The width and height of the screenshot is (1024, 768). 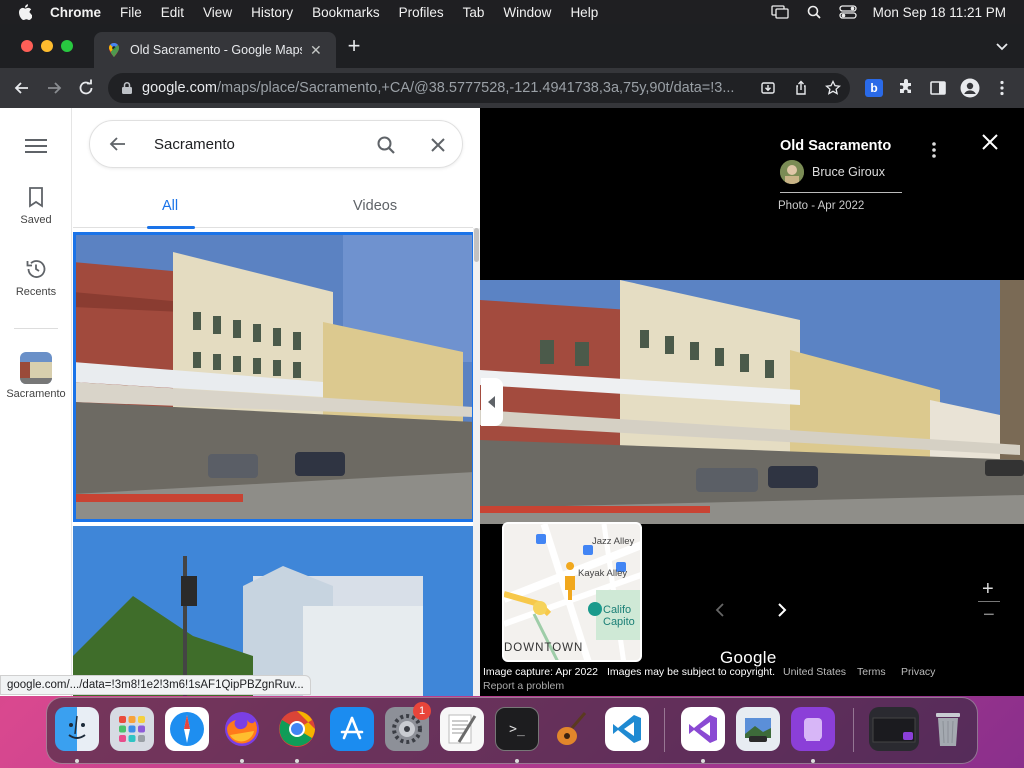 I want to click on menu-edit: Edit, so click(x=172, y=12).